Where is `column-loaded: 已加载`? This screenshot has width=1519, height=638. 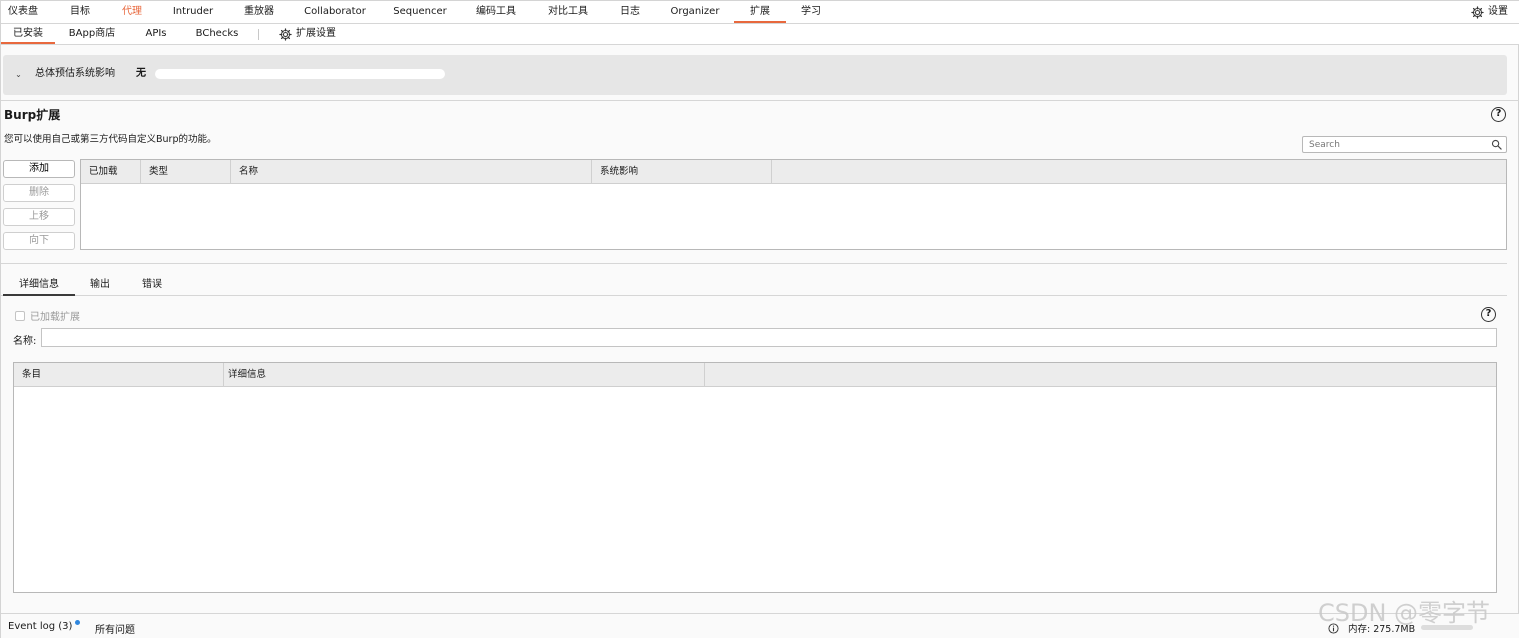
column-loaded: 已加载 is located at coordinates (111, 172).